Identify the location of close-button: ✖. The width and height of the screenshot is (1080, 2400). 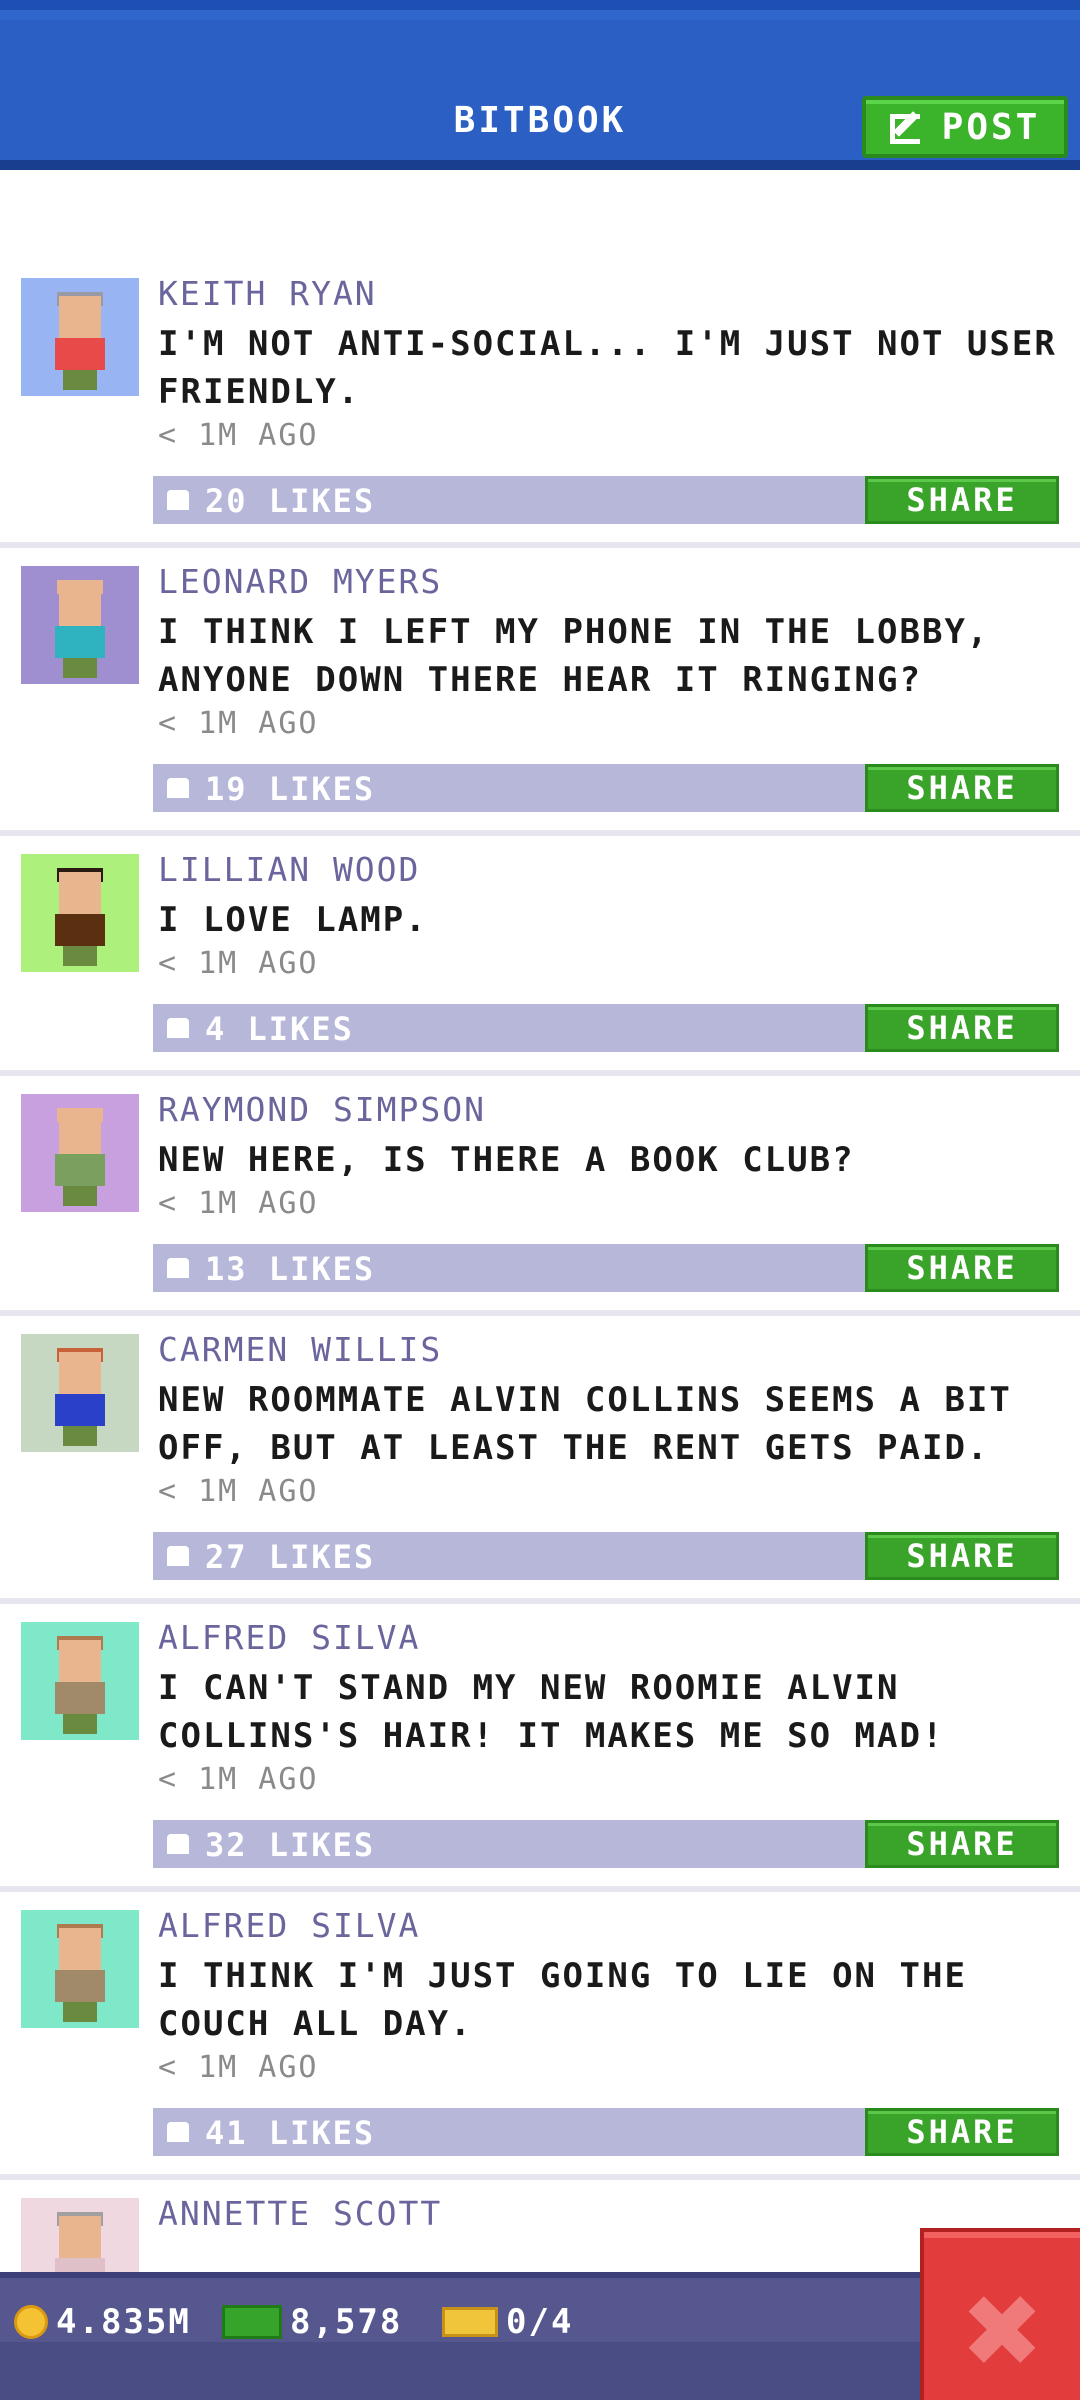
(1000, 2314).